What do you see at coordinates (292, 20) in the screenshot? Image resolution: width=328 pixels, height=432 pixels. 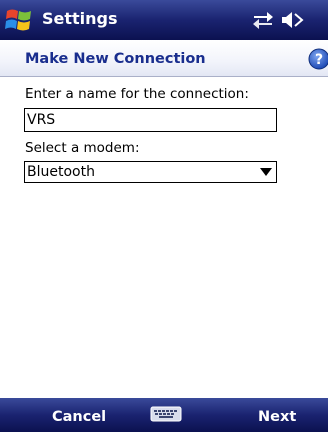 I see `volume-muted-icon` at bounding box center [292, 20].